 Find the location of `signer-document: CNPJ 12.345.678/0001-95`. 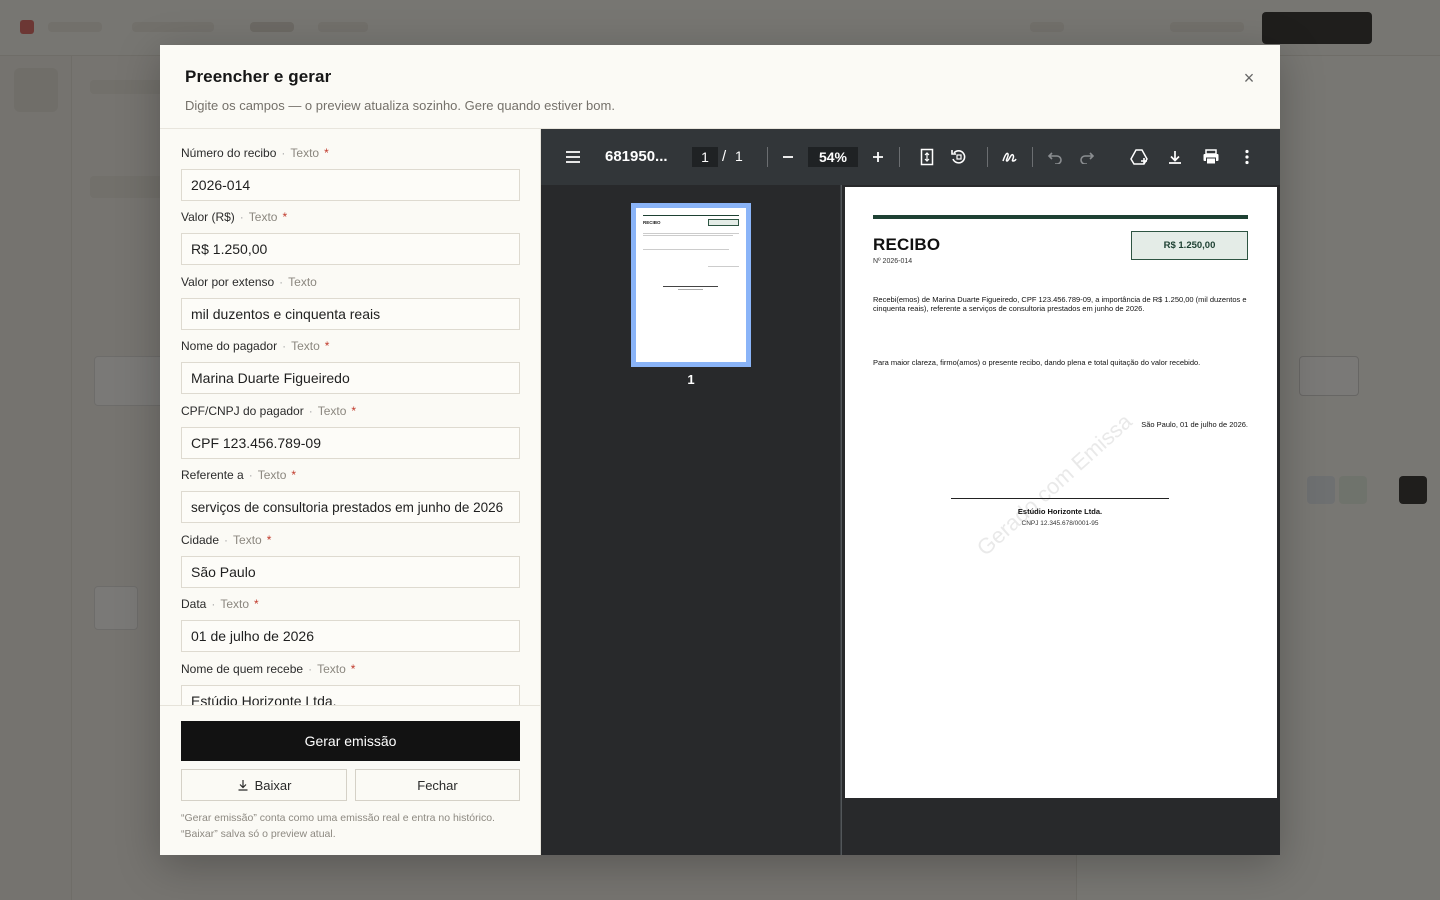

signer-document: CNPJ 12.345.678/0001-95 is located at coordinates (1060, 523).